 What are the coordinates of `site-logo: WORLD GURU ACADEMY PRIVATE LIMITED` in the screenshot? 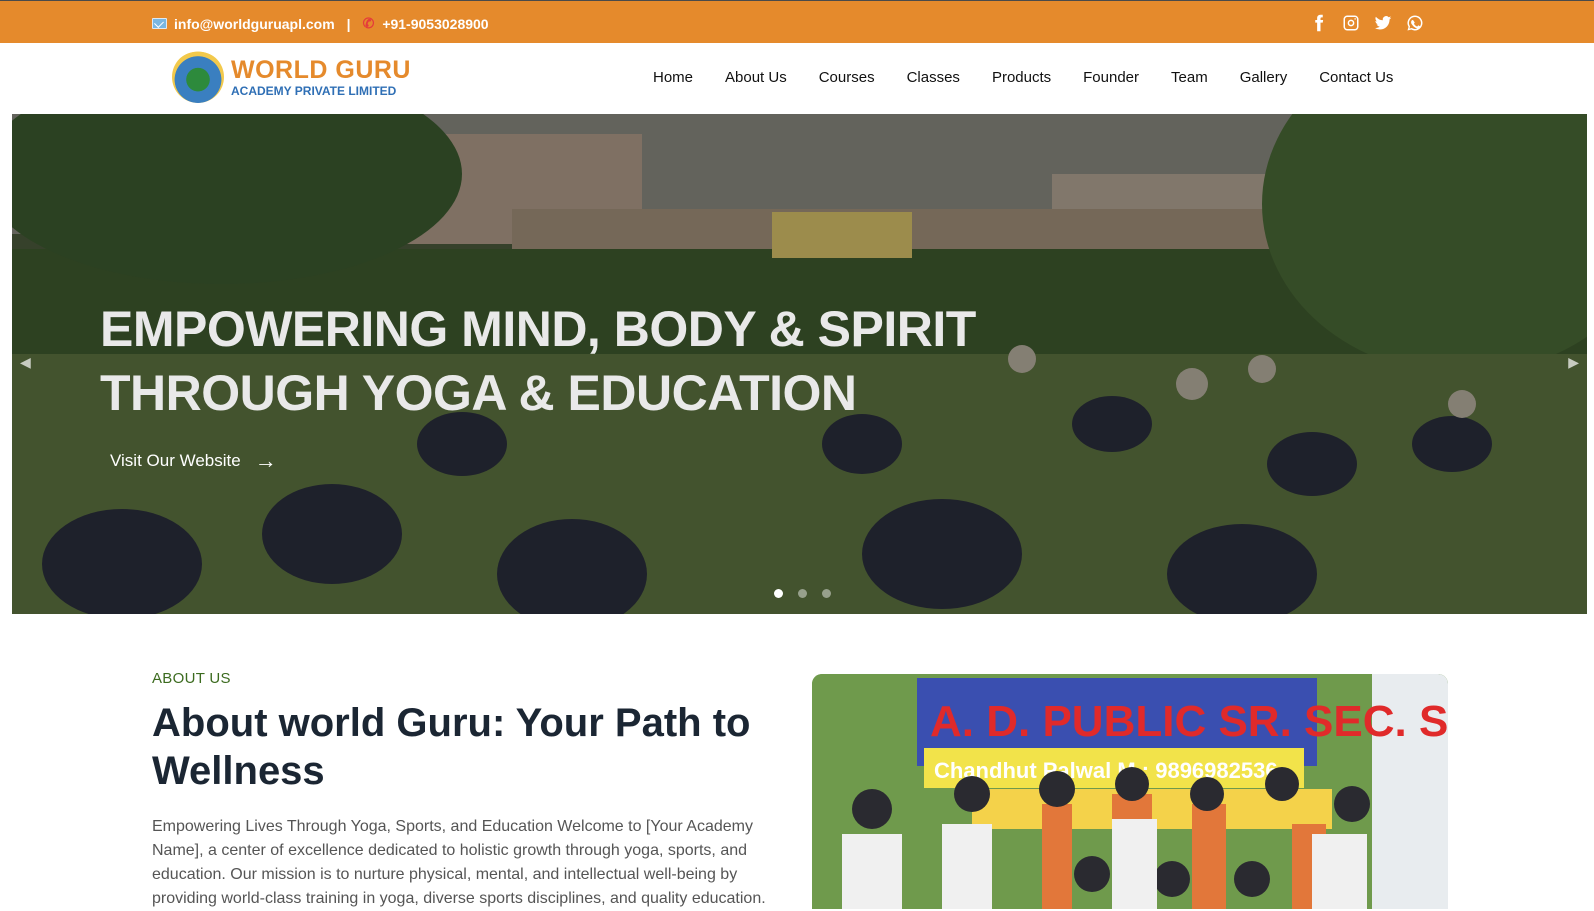 It's located at (291, 77).